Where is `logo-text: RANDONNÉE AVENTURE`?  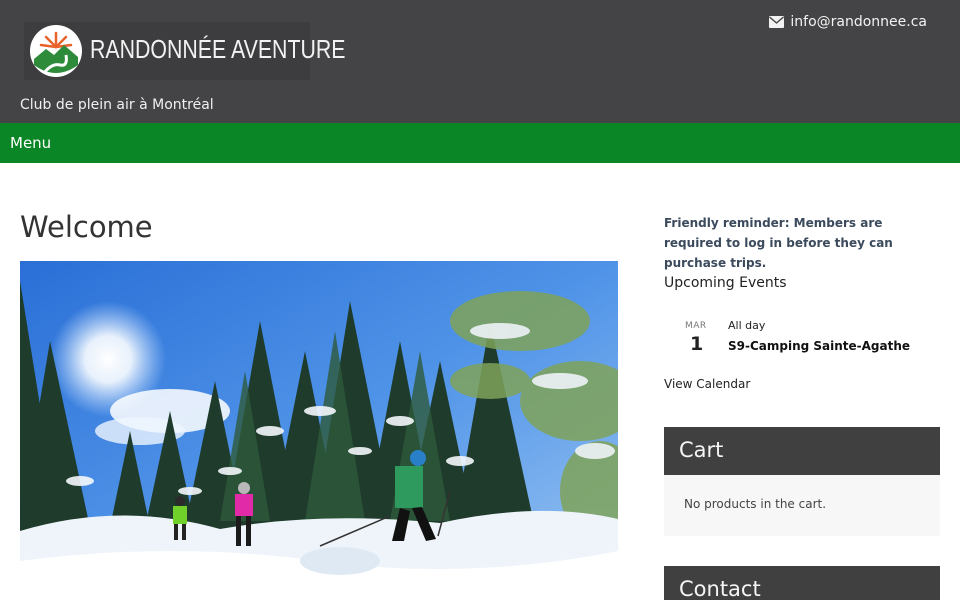
logo-text: RANDONNÉE AVENTURE is located at coordinates (218, 49).